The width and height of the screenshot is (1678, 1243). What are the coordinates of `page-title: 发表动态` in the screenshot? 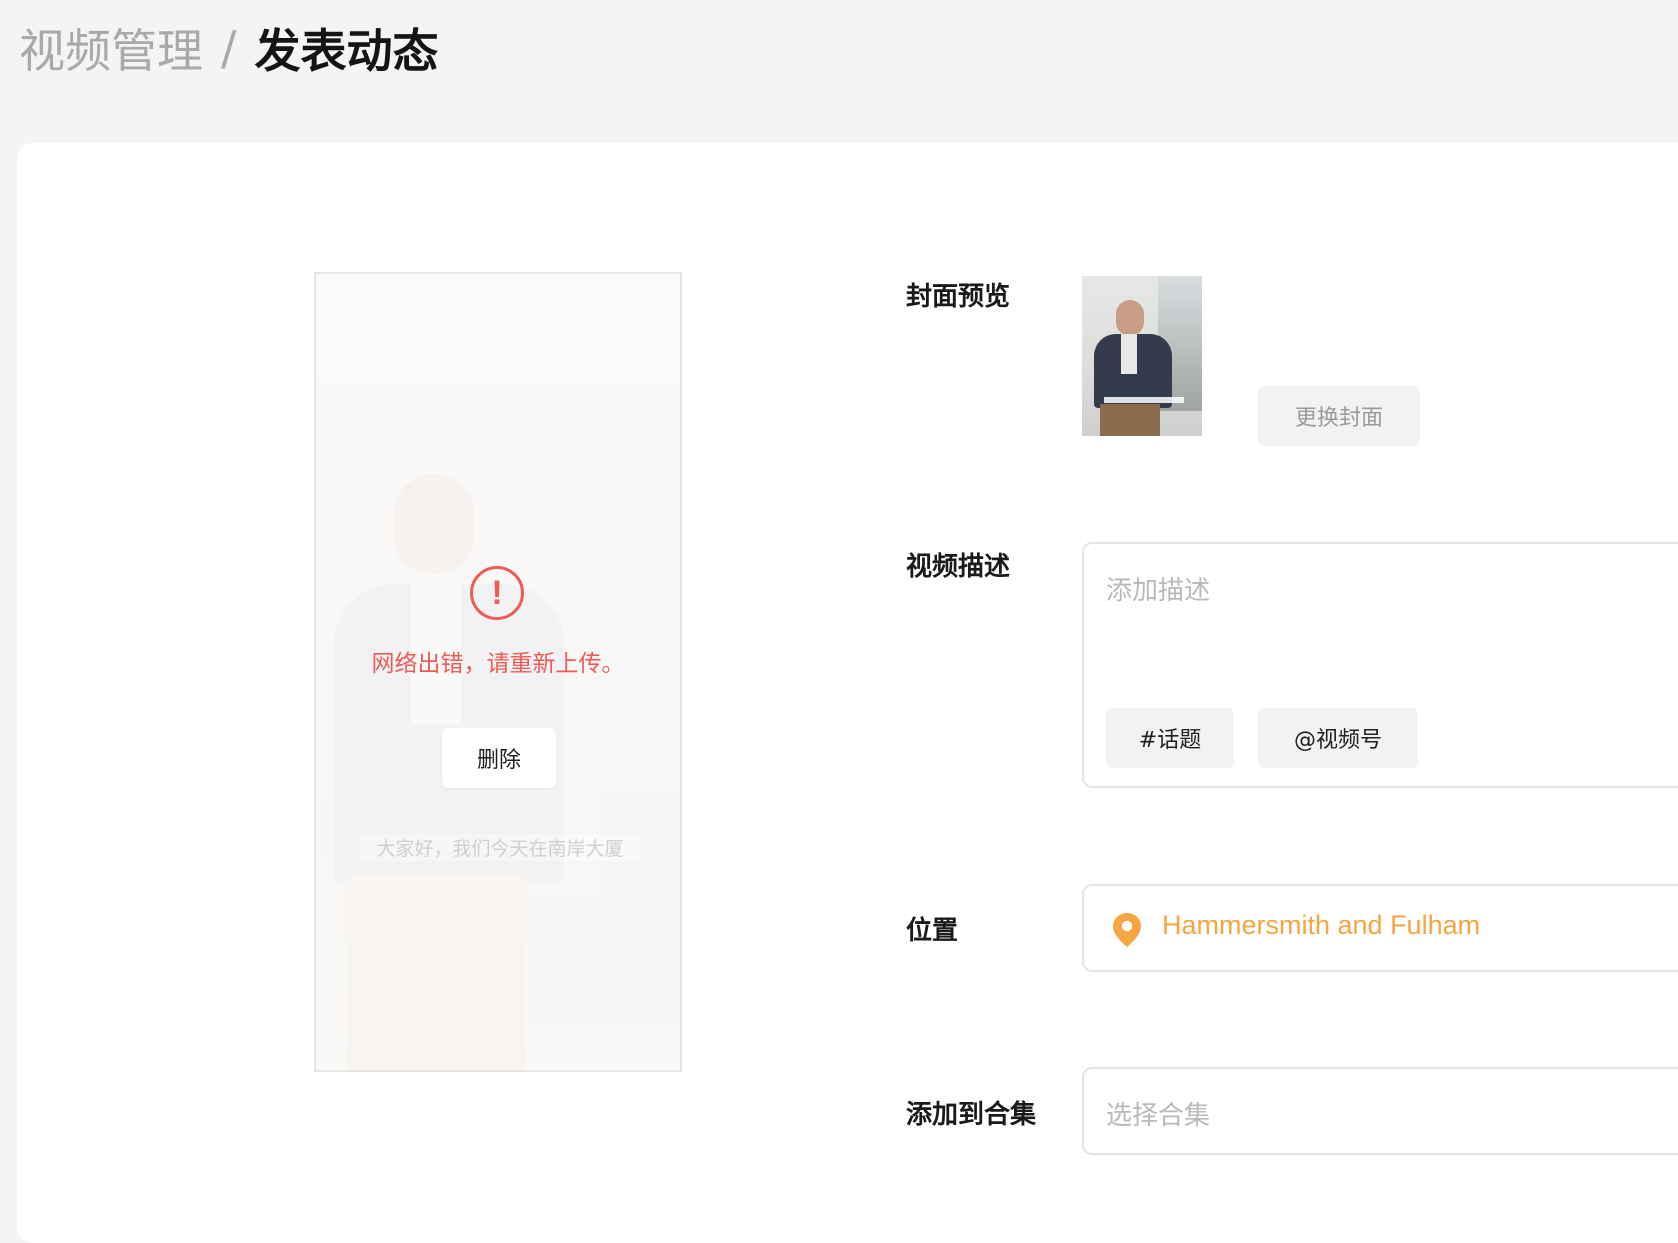 It's located at (346, 51).